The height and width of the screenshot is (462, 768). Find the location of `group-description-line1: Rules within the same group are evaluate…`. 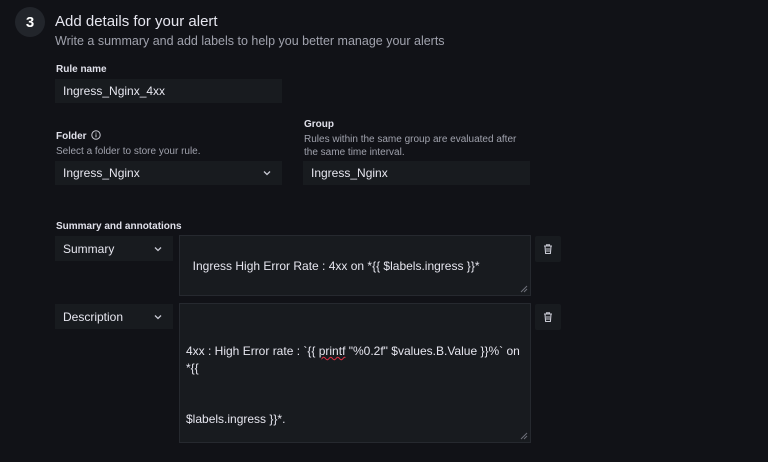

group-description-line1: Rules within the same group are evaluate… is located at coordinates (410, 139).